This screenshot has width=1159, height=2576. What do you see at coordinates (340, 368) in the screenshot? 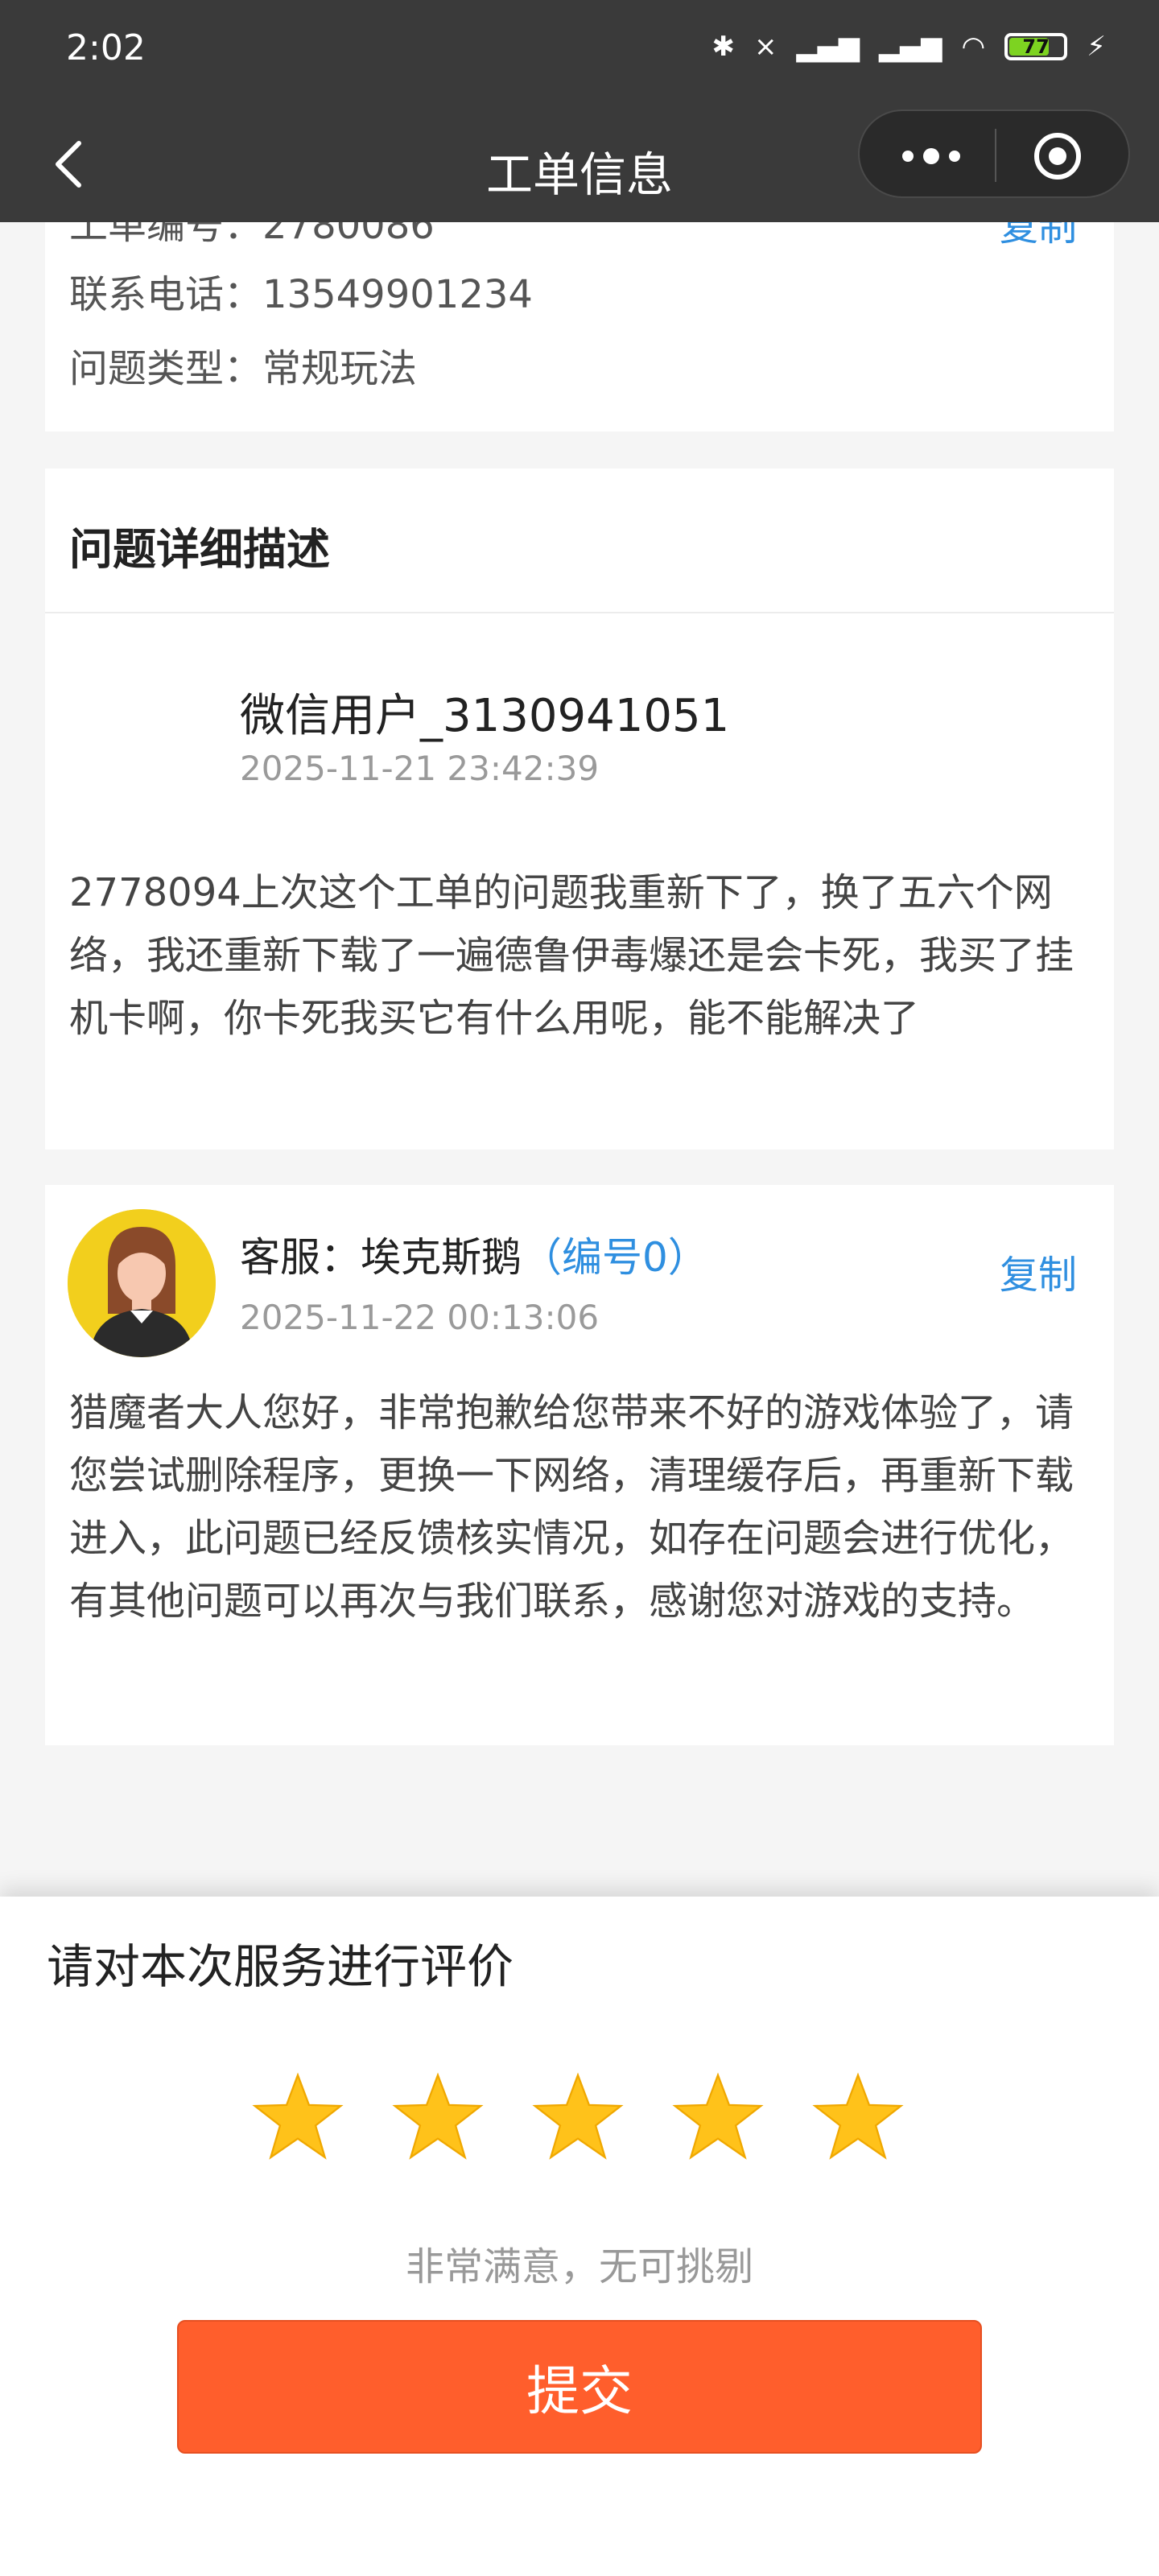
I see `type-value: 常规玩法` at bounding box center [340, 368].